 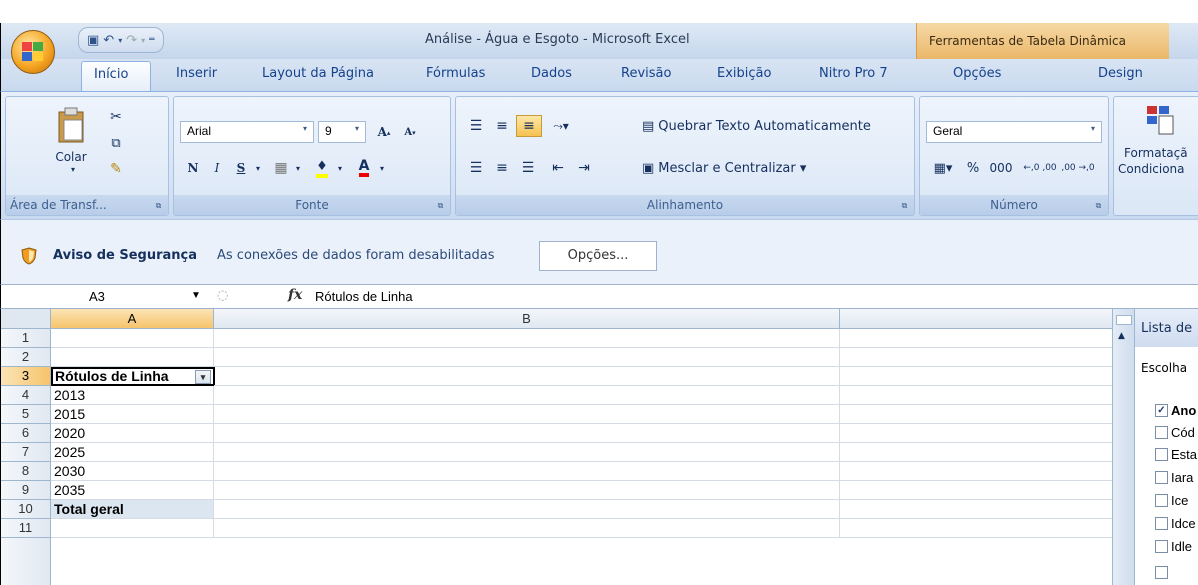 I want to click on pane-splitter: ▲, so click(x=1123, y=447).